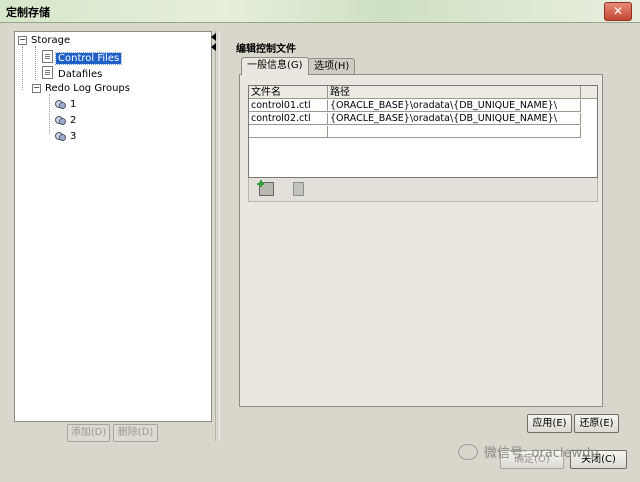 The width and height of the screenshot is (640, 482). Describe the element at coordinates (47, 72) in the screenshot. I see `datafile-icon` at that location.